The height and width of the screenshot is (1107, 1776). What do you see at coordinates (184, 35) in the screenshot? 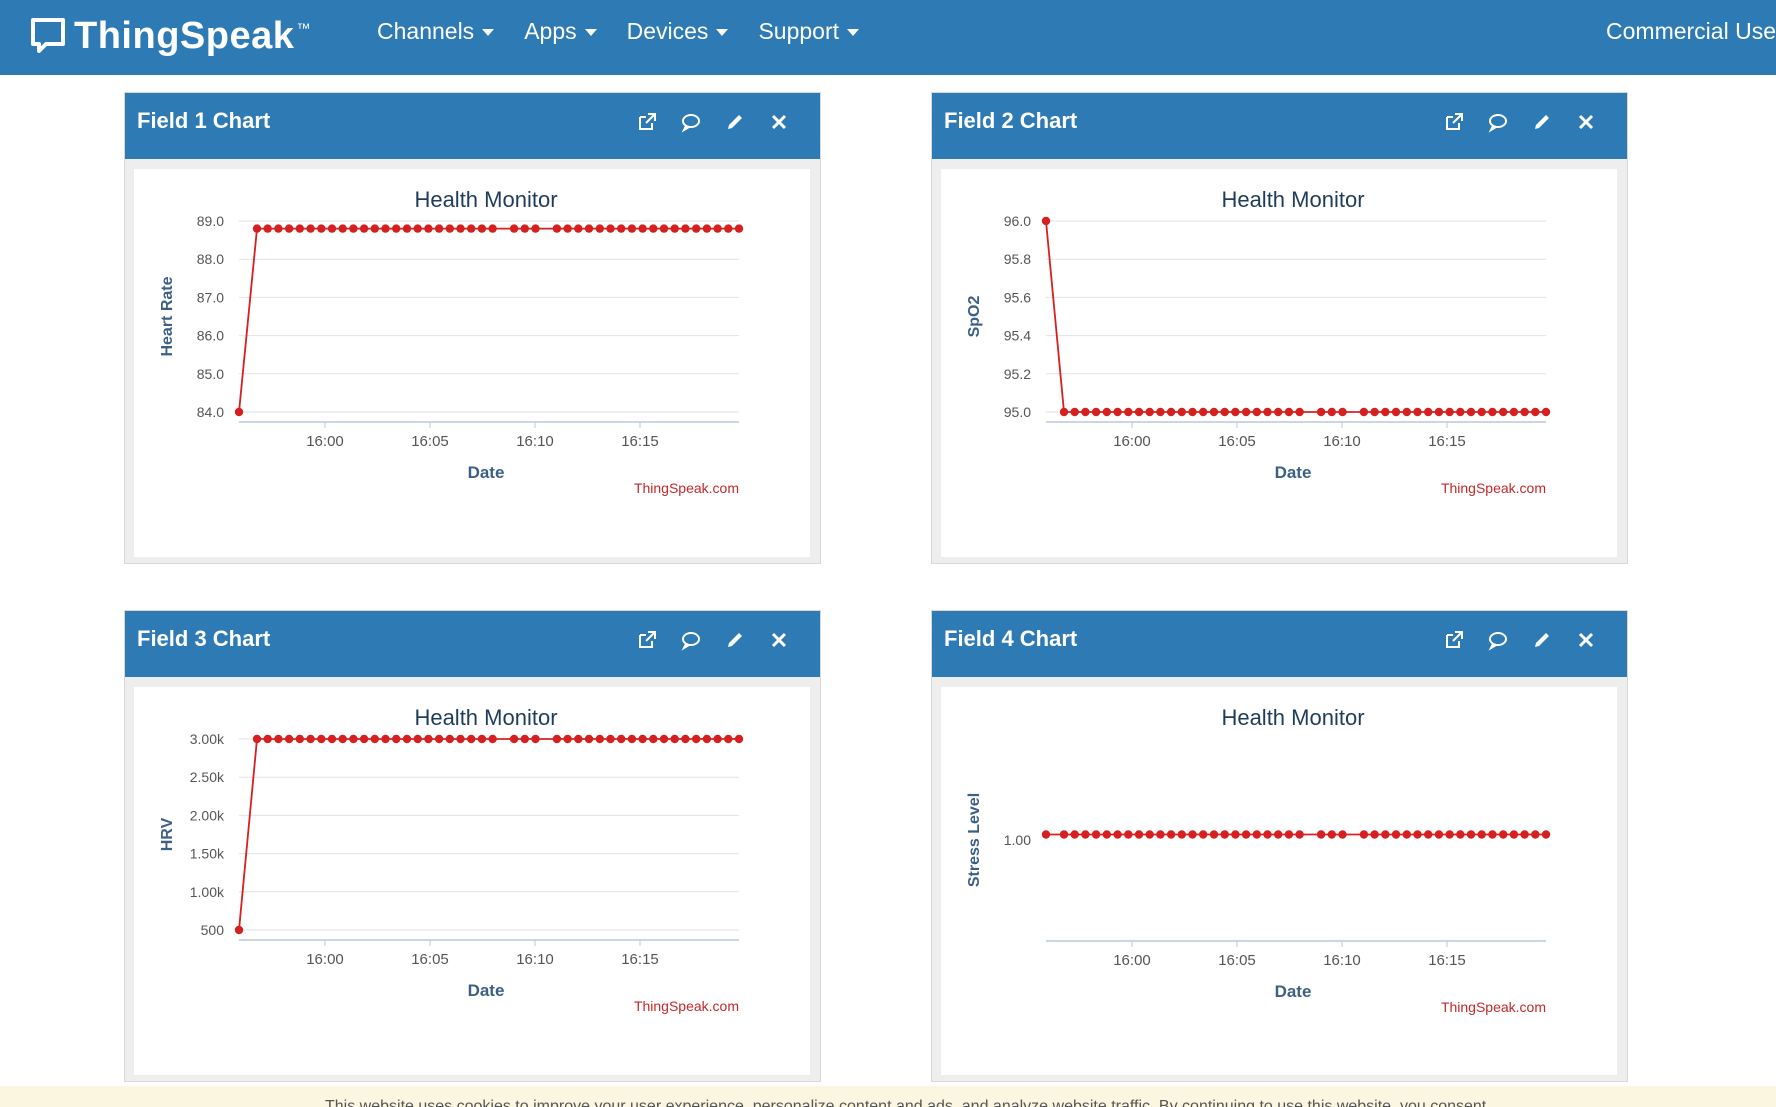
I see `brand-name: ThingSpeak` at bounding box center [184, 35].